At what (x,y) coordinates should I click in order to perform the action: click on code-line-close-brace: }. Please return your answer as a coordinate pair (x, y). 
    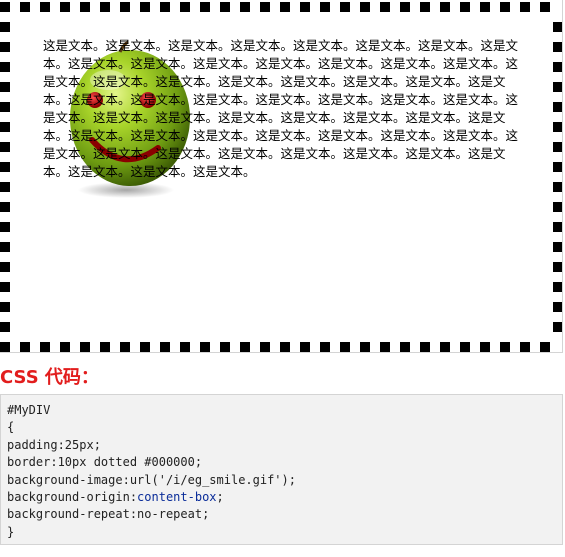
    Looking at the image, I should click on (11, 531).